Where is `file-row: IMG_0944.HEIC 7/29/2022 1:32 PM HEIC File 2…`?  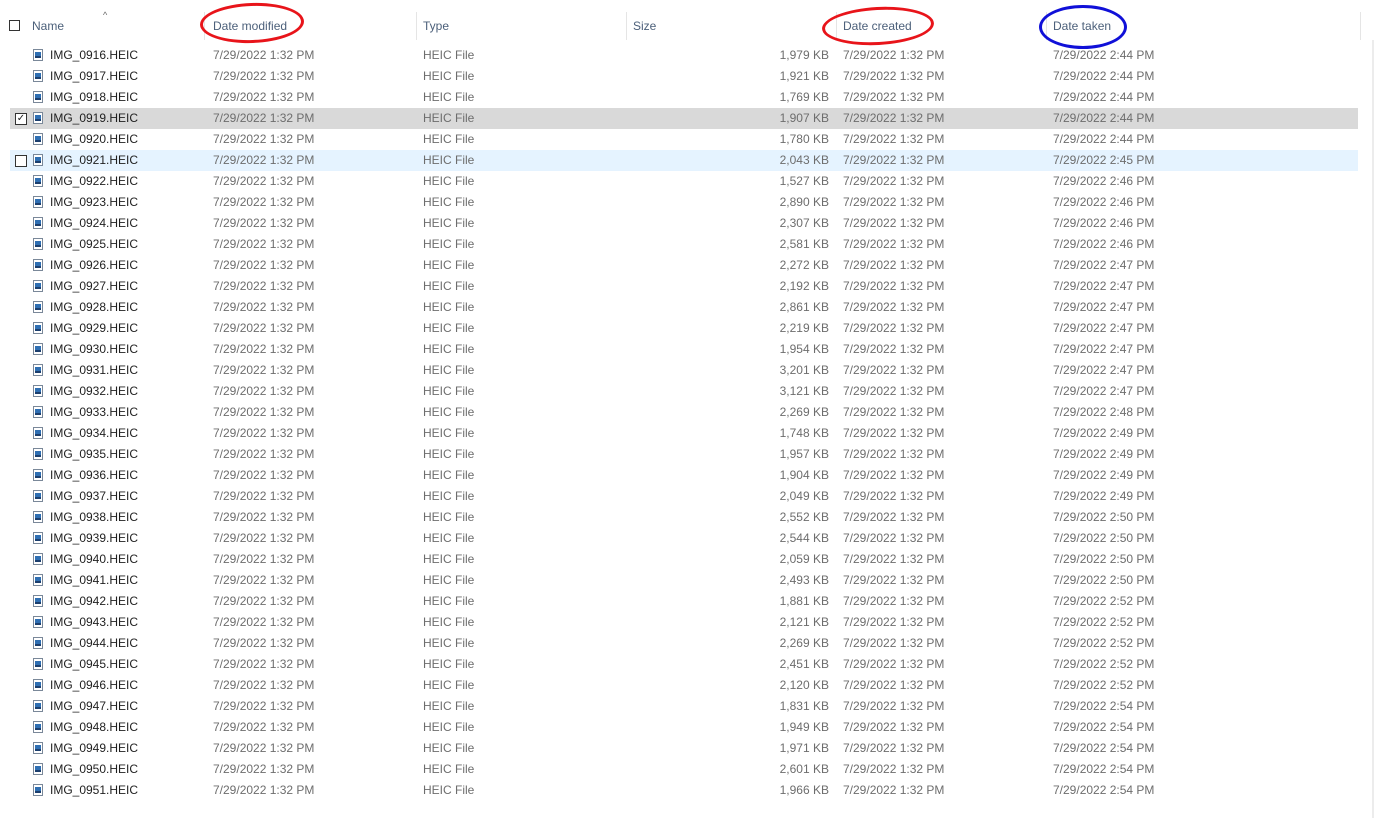 file-row: IMG_0944.HEIC 7/29/2022 1:32 PM HEIC File 2… is located at coordinates (684, 643).